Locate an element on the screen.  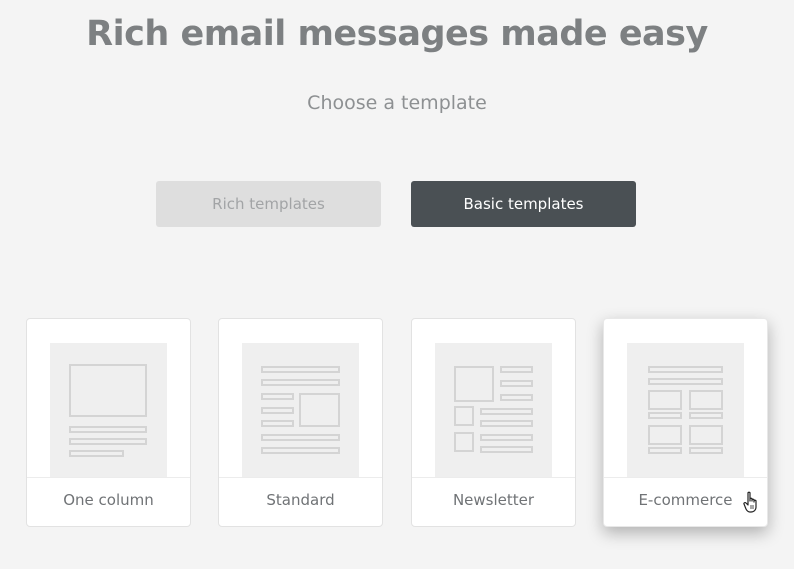
newsletter-layout-icon is located at coordinates (493, 410).